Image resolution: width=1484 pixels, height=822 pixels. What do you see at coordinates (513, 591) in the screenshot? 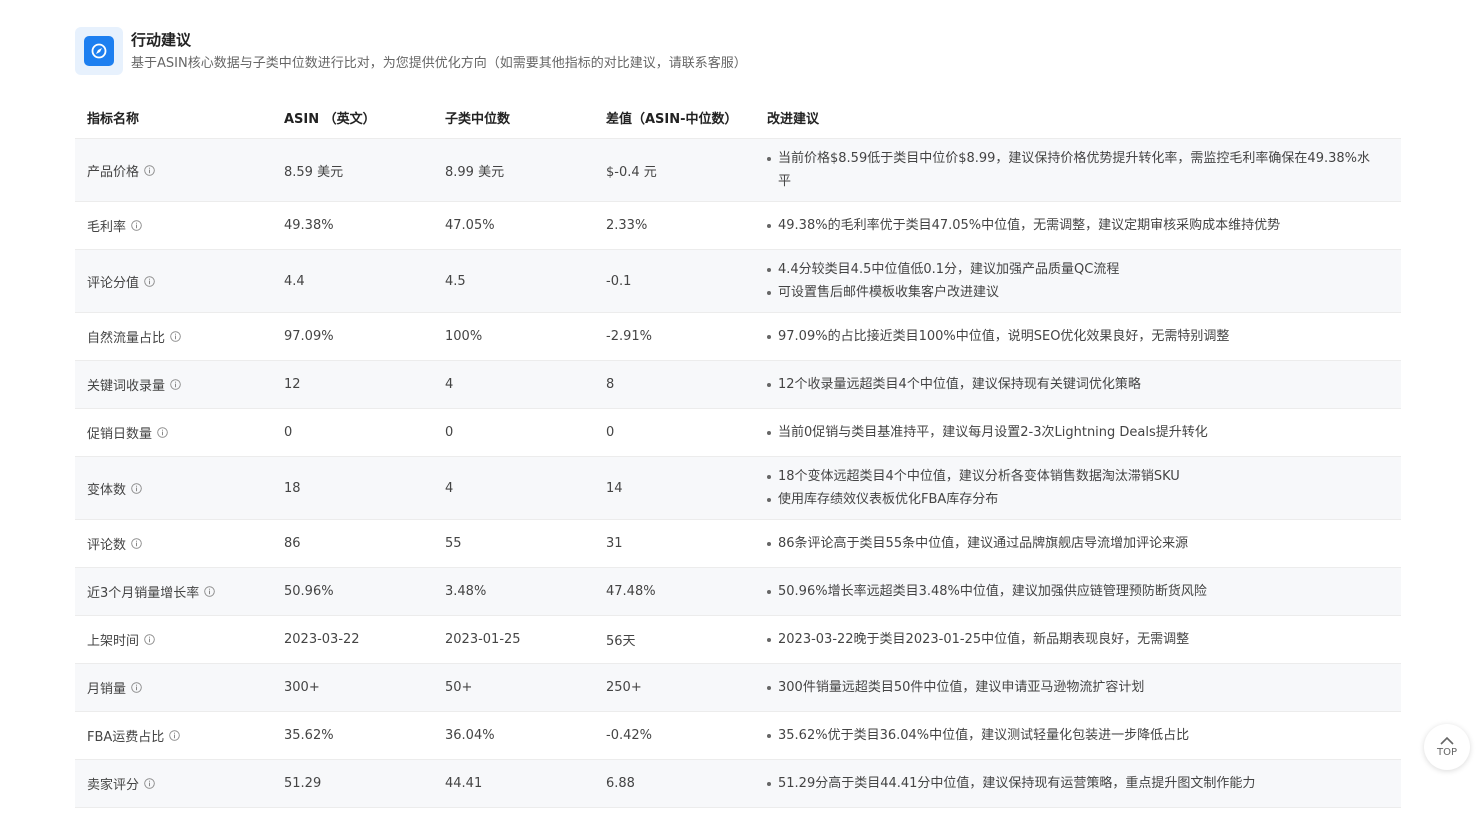
I see `median-value: 3.48%` at bounding box center [513, 591].